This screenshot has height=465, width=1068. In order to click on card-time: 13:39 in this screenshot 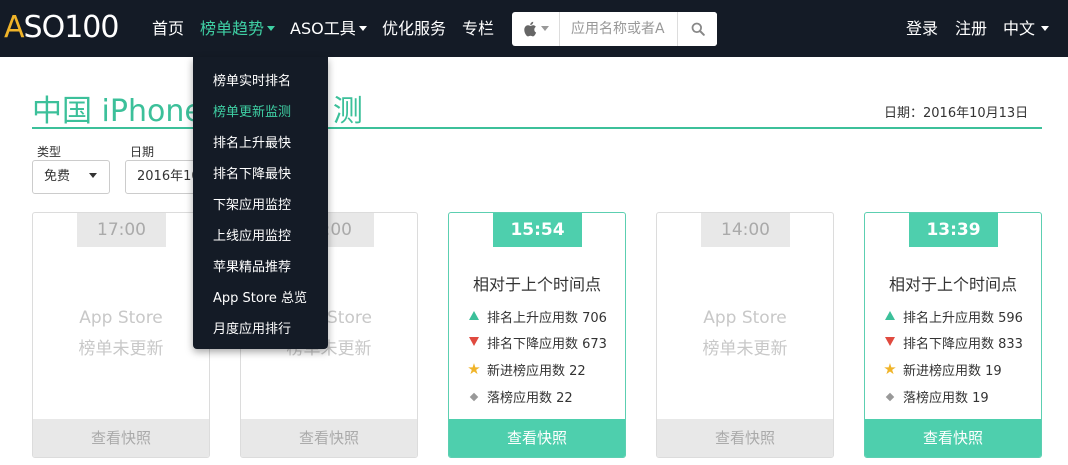, I will do `click(953, 230)`.